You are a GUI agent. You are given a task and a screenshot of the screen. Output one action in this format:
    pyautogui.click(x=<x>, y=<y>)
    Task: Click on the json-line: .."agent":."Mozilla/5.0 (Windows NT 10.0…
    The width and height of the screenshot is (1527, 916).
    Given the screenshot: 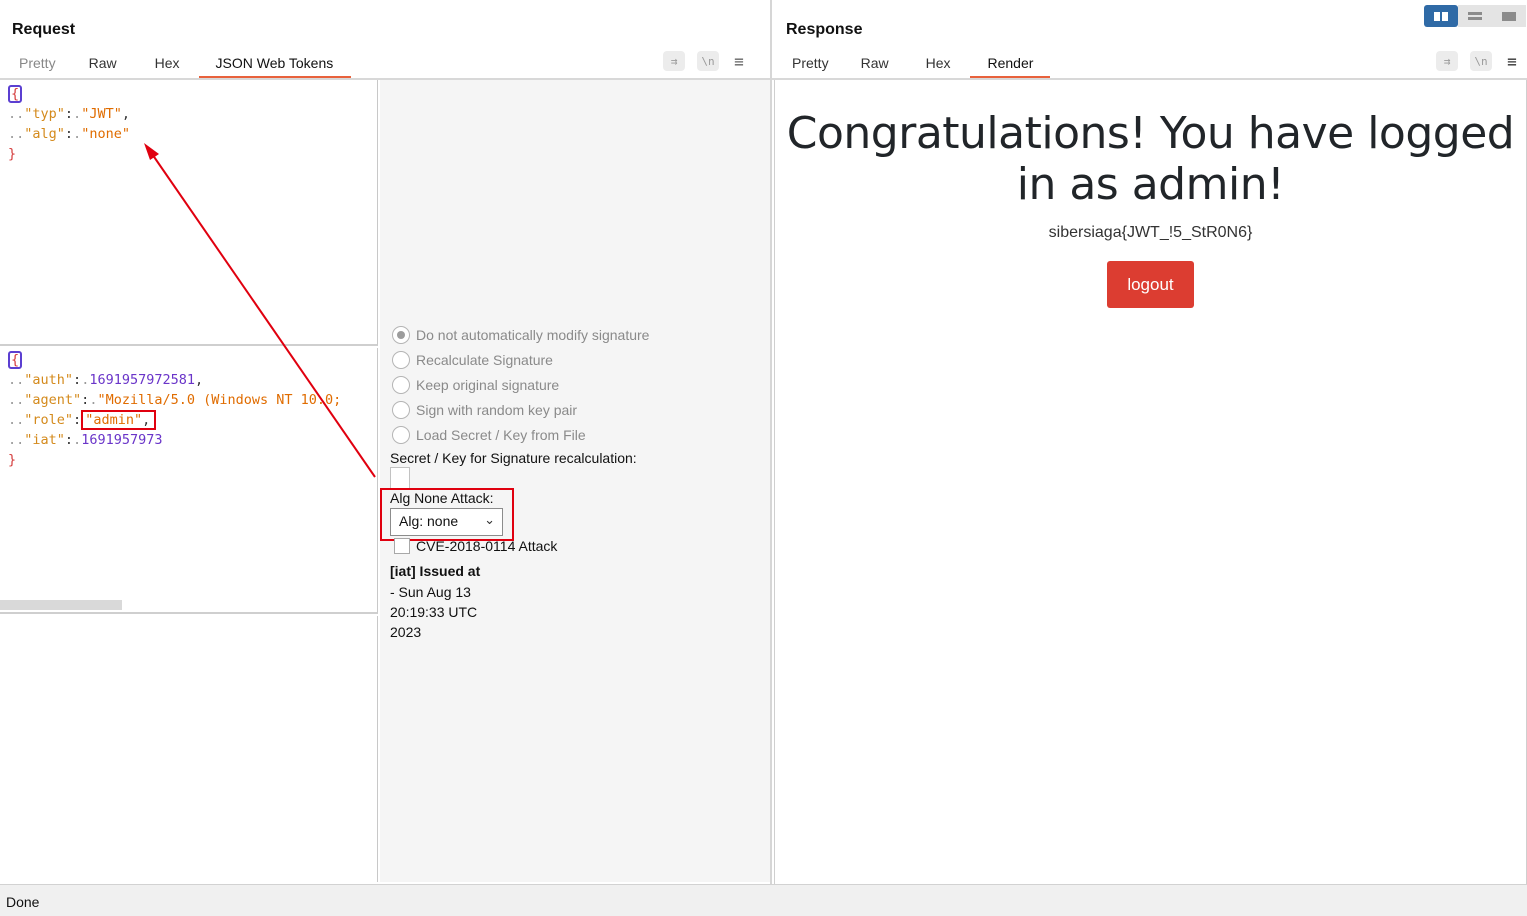 What is the action you would take?
    pyautogui.click(x=175, y=400)
    